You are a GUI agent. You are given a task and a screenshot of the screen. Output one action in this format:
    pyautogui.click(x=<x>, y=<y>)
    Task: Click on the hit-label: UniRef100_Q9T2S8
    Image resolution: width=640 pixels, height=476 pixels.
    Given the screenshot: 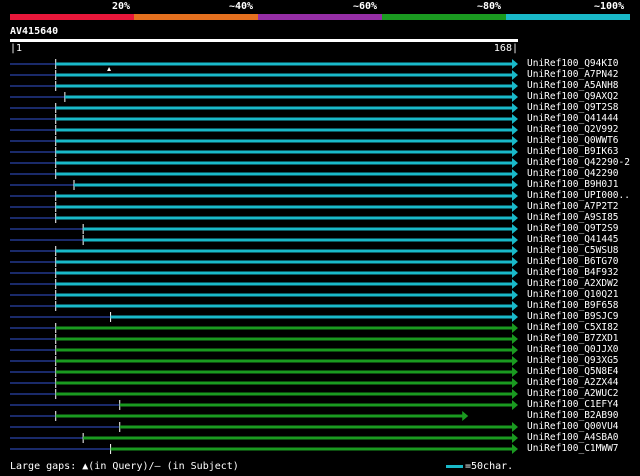 What is the action you would take?
    pyautogui.click(x=573, y=107)
    